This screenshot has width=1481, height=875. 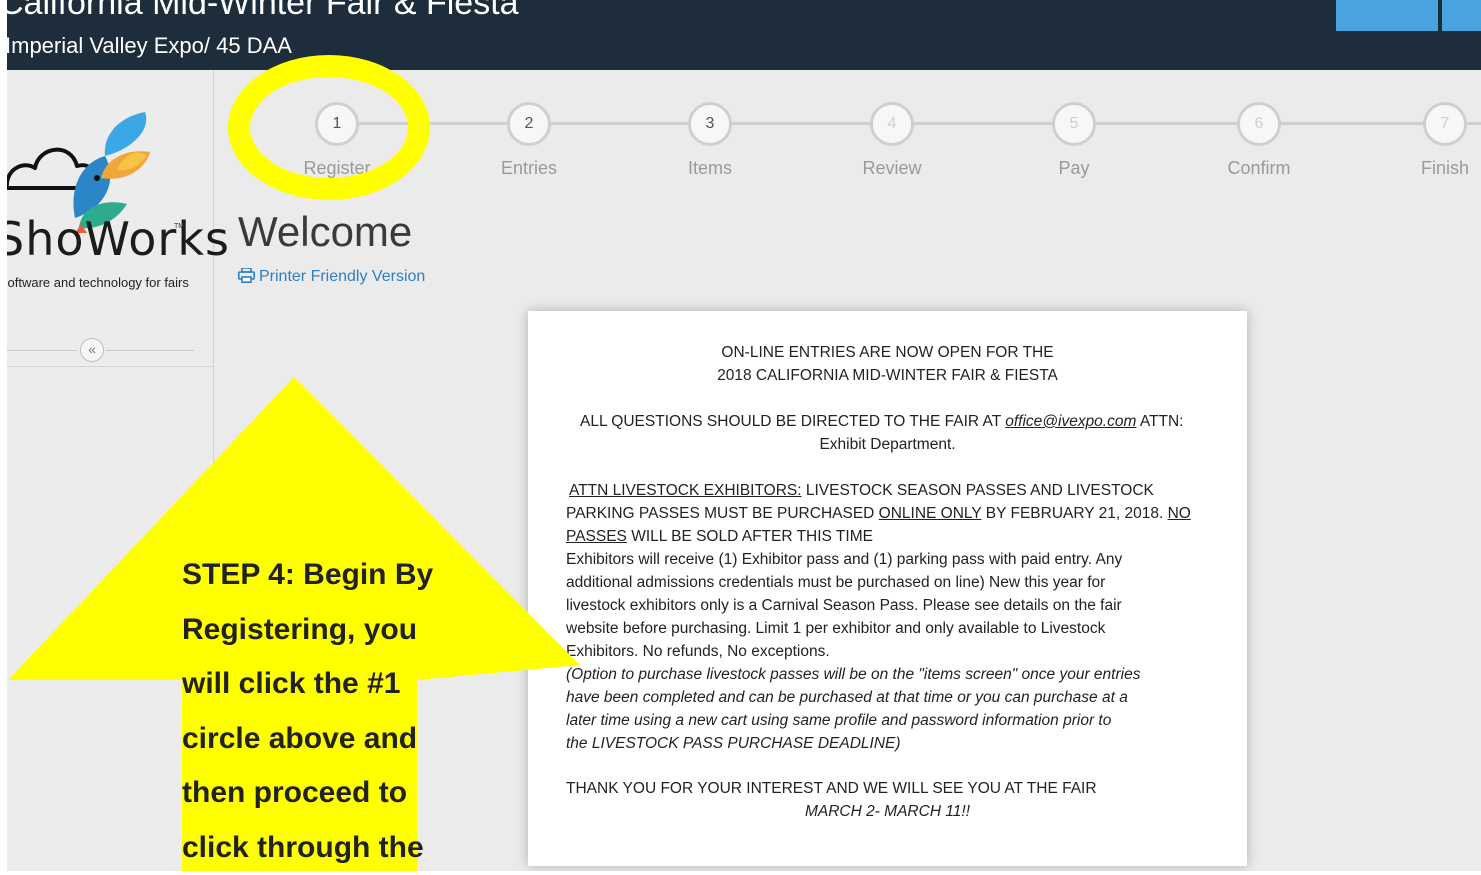 I want to click on step-5-pay-circle: 5, so click(x=1074, y=124).